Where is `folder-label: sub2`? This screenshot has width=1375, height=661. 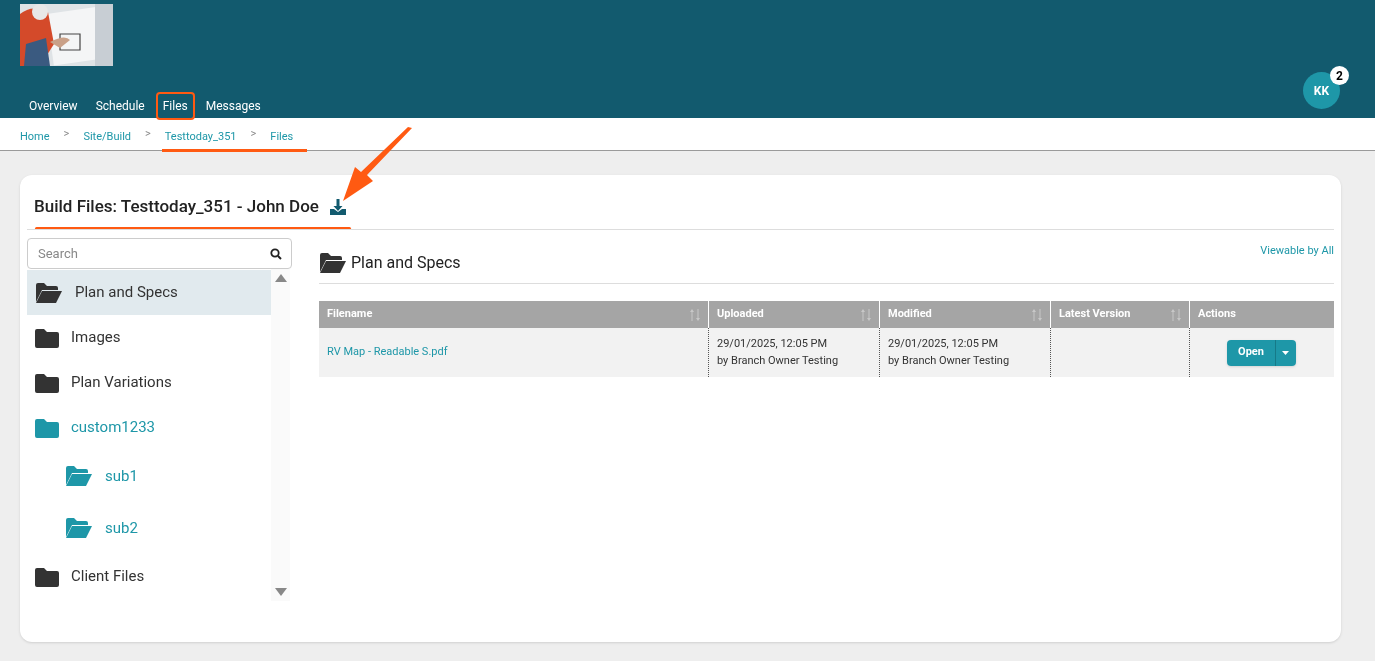 folder-label: sub2 is located at coordinates (121, 528).